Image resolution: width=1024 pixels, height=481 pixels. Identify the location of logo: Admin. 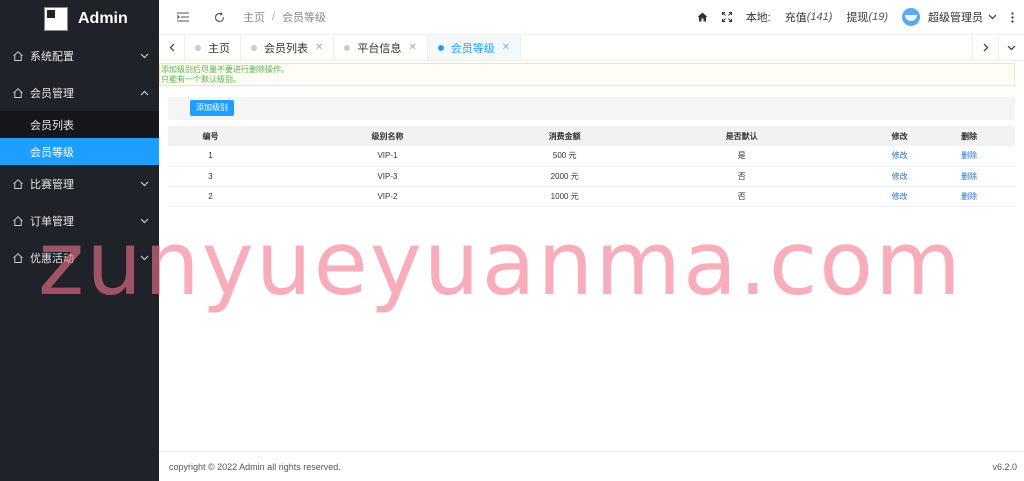
(79, 18).